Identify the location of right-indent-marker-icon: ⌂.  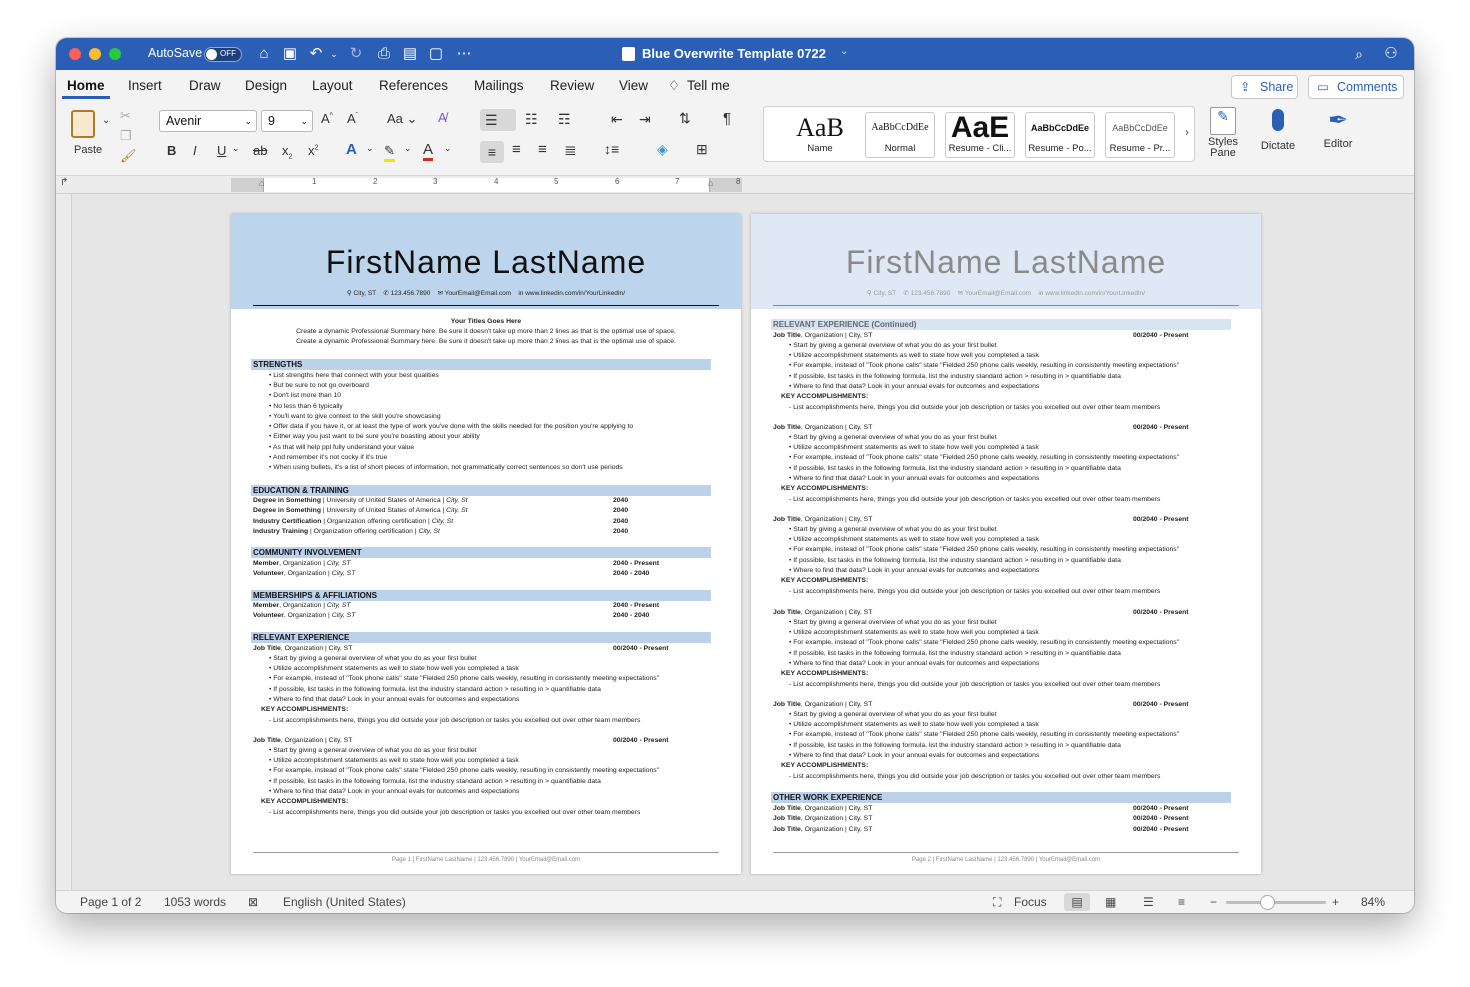
(710, 183).